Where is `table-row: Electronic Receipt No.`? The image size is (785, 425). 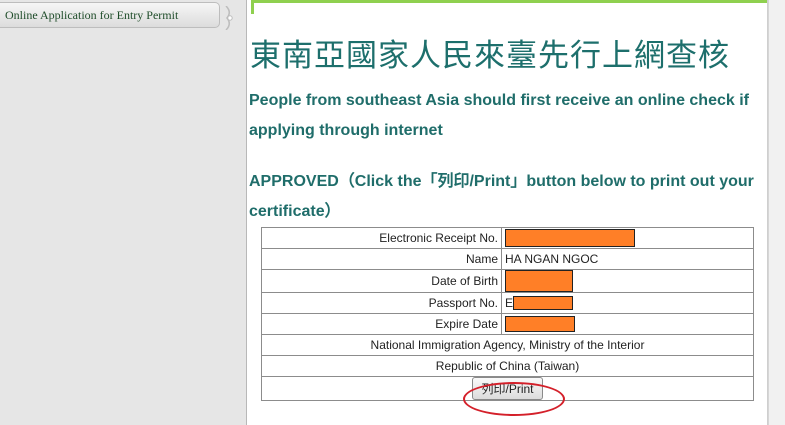 table-row: Electronic Receipt No. is located at coordinates (507, 238).